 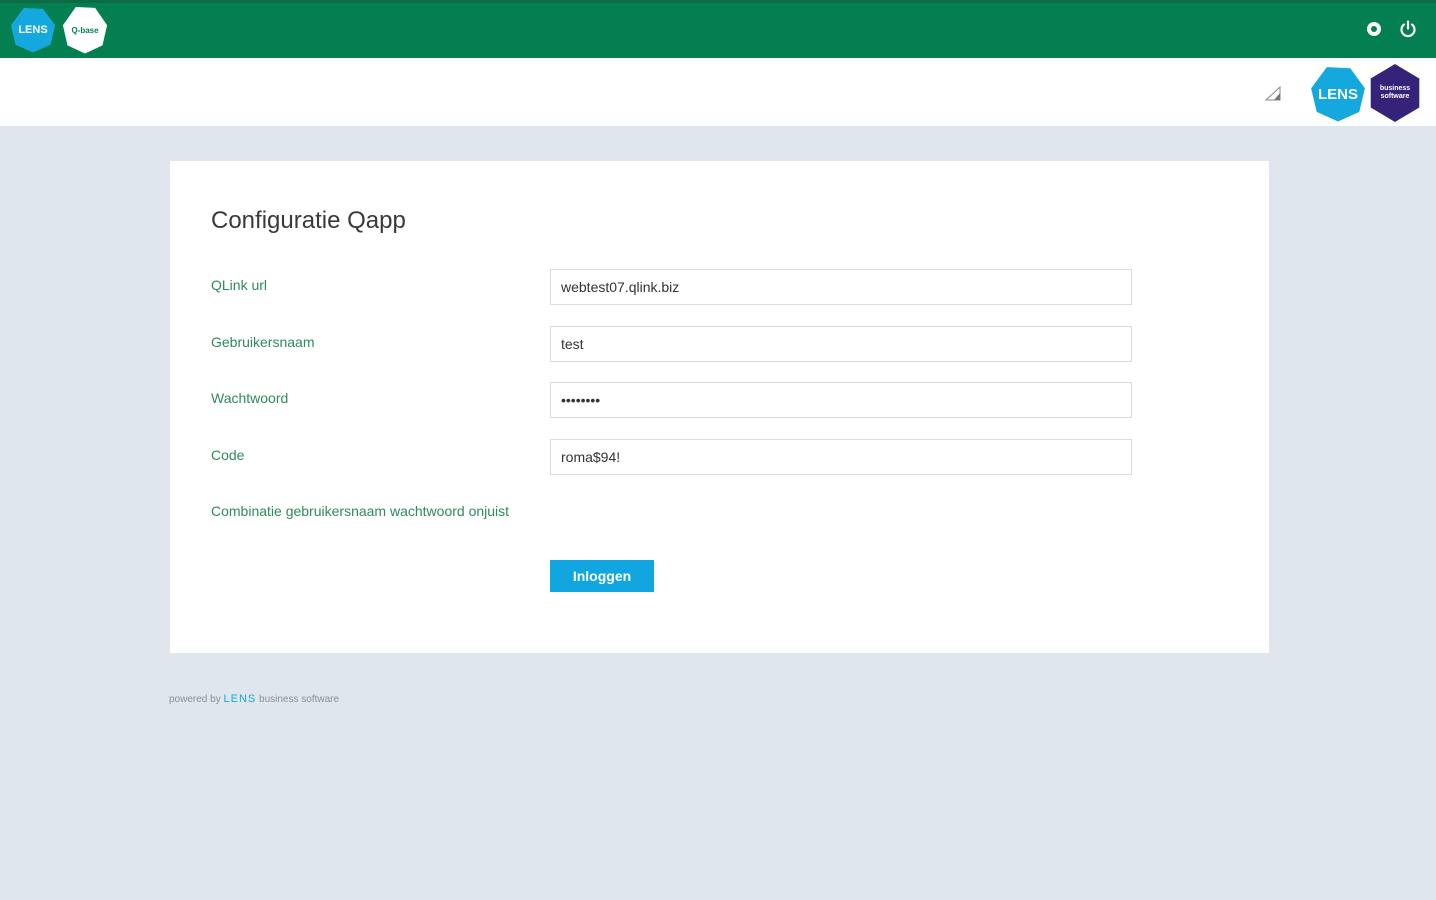 I want to click on lens-brand-logo-text: LENS, so click(x=1337, y=94).